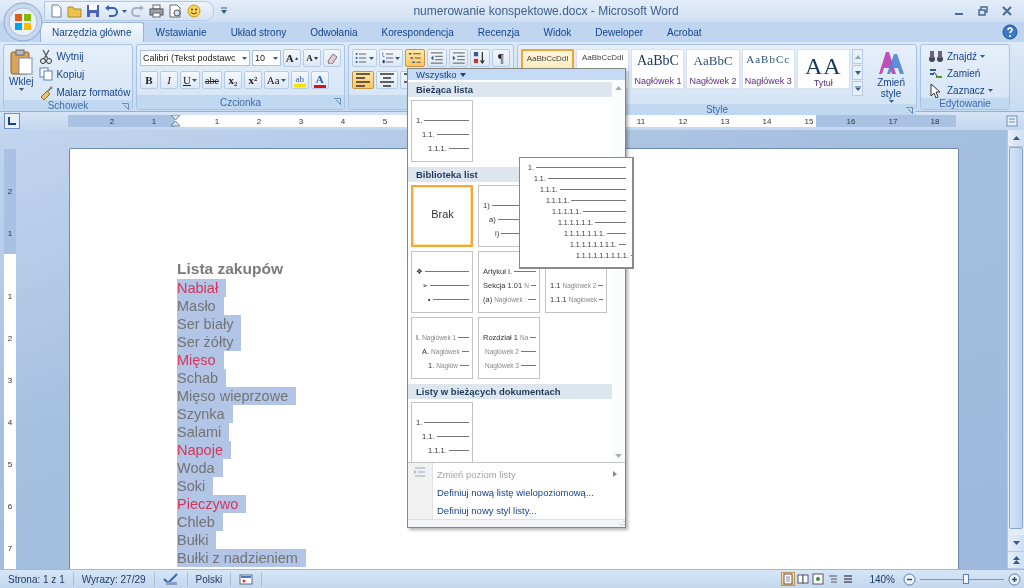 The height and width of the screenshot is (588, 1024). What do you see at coordinates (205, 414) in the screenshot?
I see `list-item-text: Szynka` at bounding box center [205, 414].